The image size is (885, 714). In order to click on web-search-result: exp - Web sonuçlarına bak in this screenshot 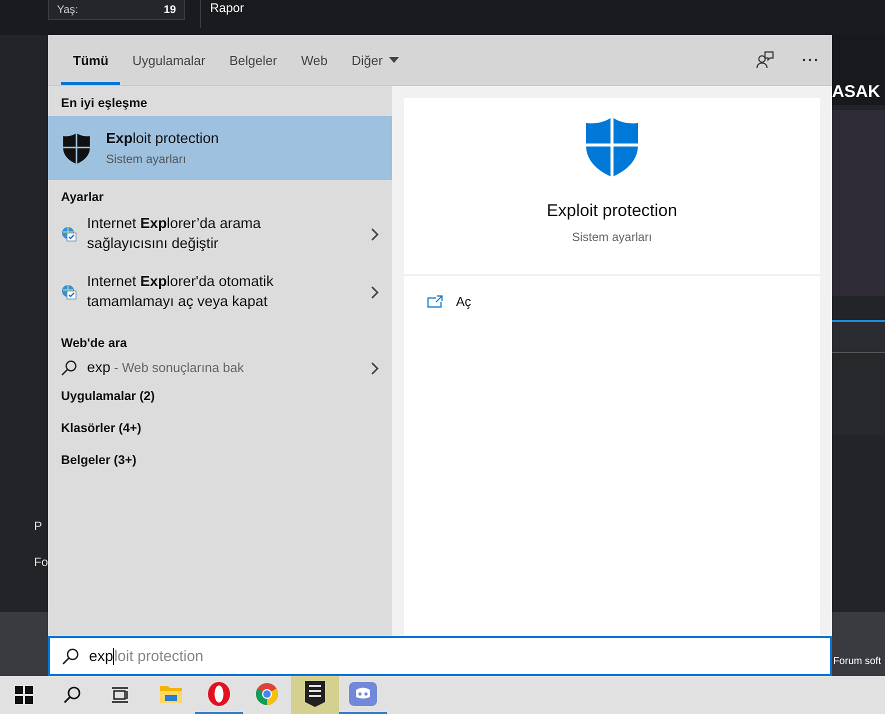, I will do `click(220, 368)`.